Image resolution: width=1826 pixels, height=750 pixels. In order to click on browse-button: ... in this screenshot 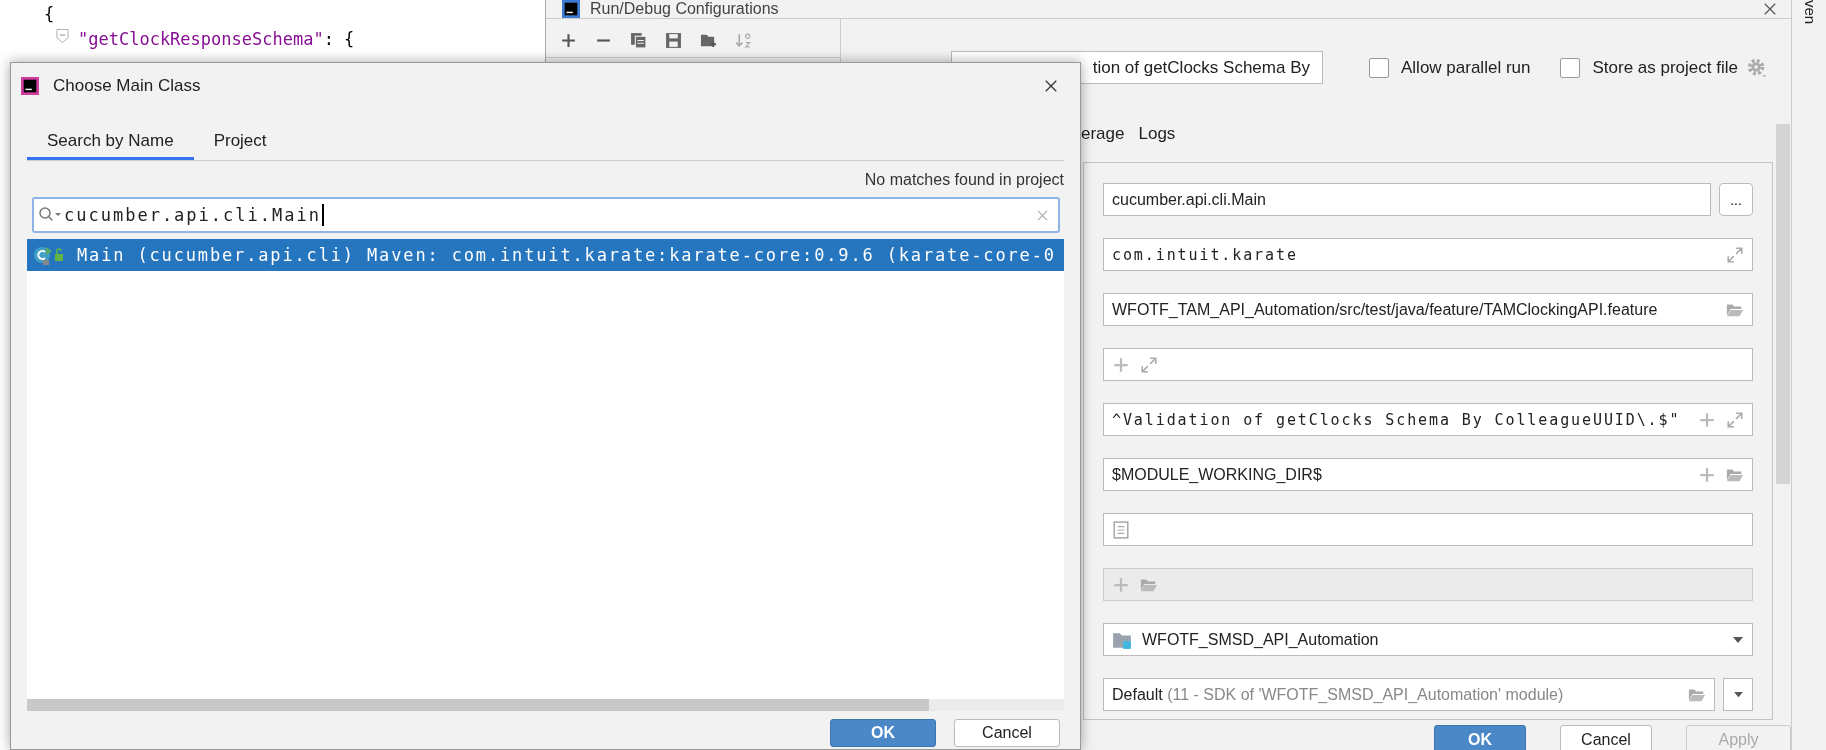, I will do `click(1736, 199)`.